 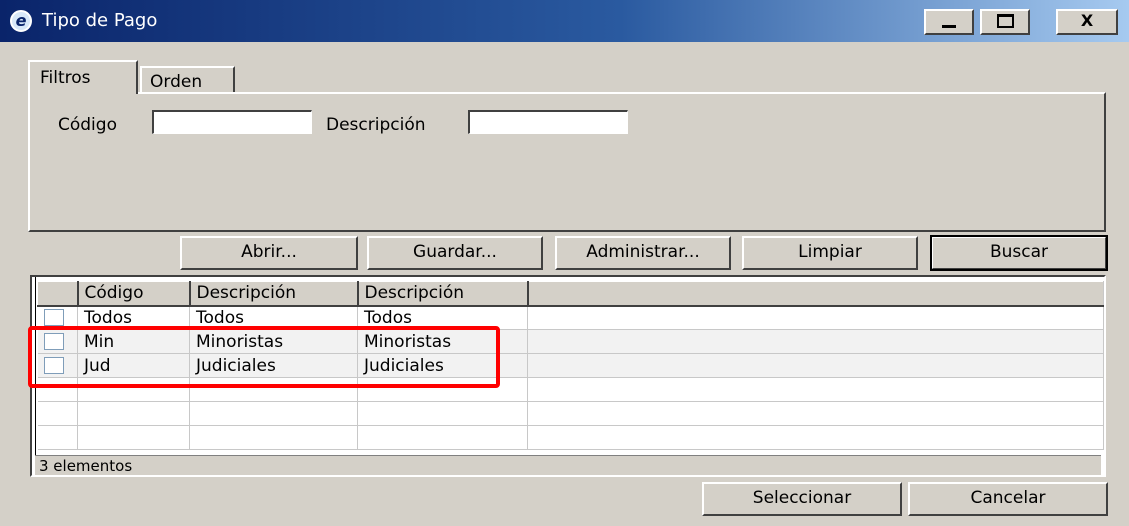 What do you see at coordinates (564, 21) in the screenshot?
I see `title-bar: e Tipo de Pago X` at bounding box center [564, 21].